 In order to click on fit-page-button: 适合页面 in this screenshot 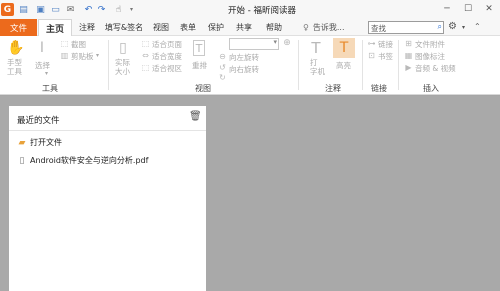, I will do `click(167, 44)`.